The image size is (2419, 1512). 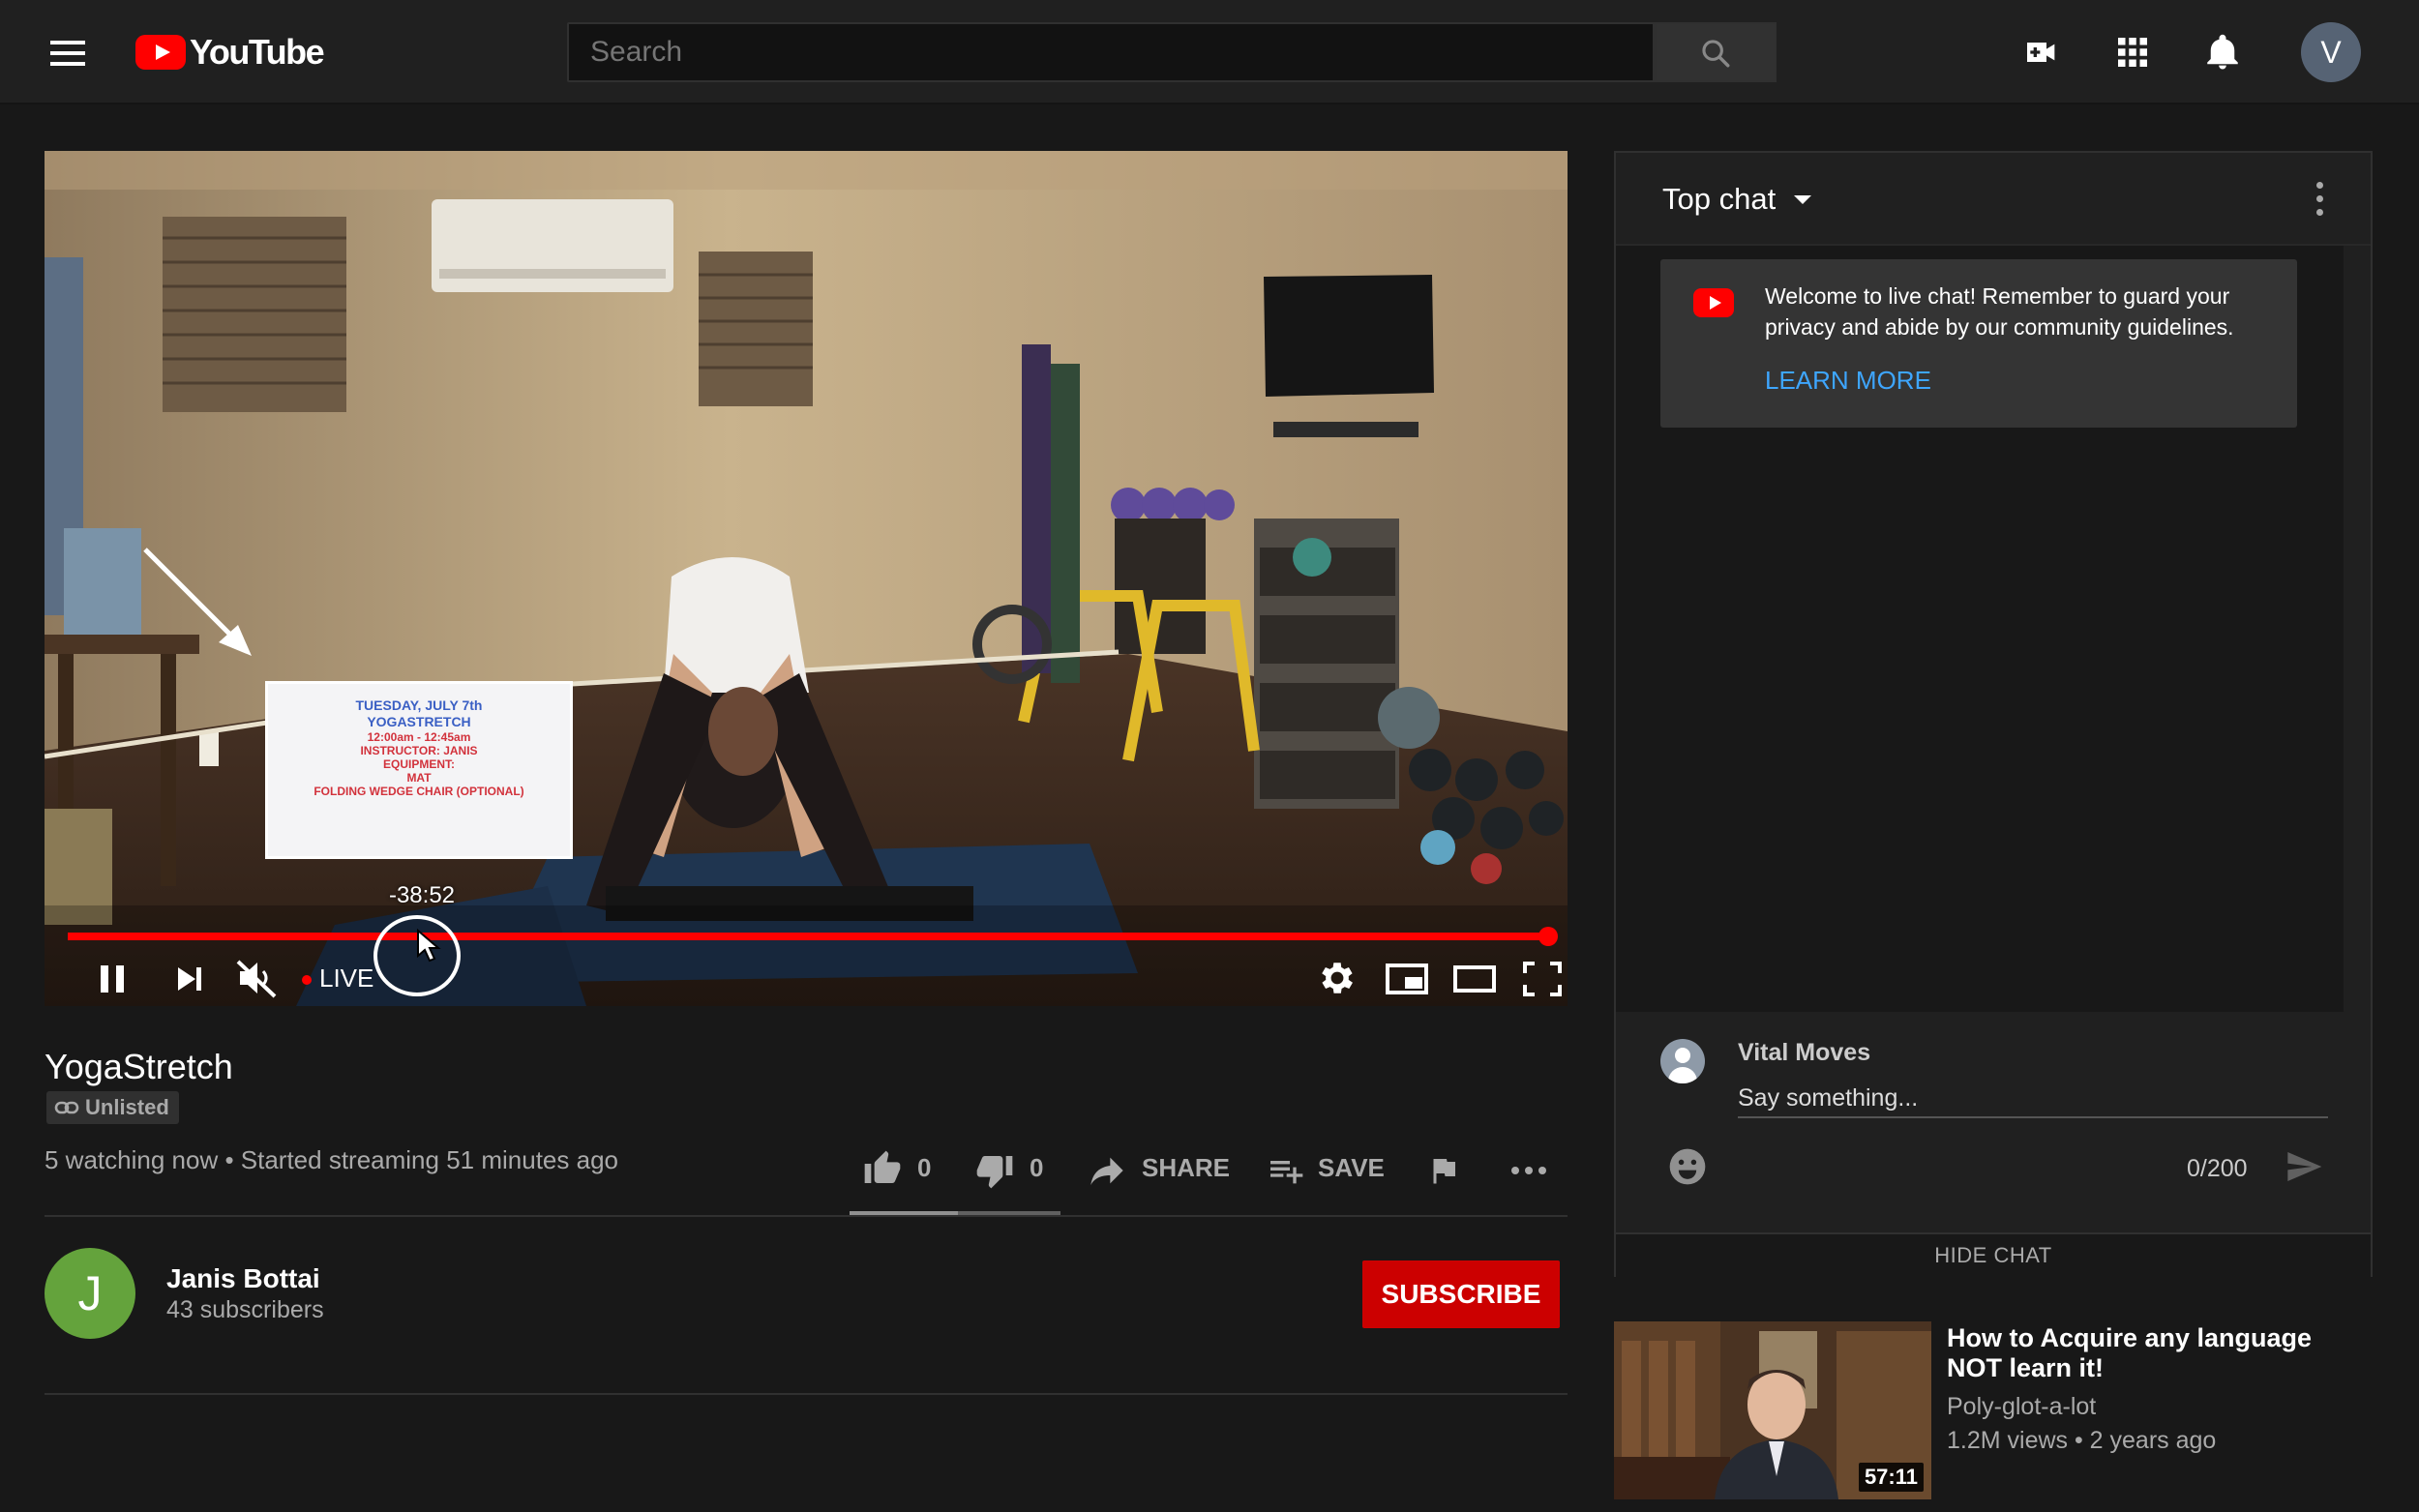 What do you see at coordinates (1719, 200) in the screenshot?
I see `chat-mode-selector: Top chat` at bounding box center [1719, 200].